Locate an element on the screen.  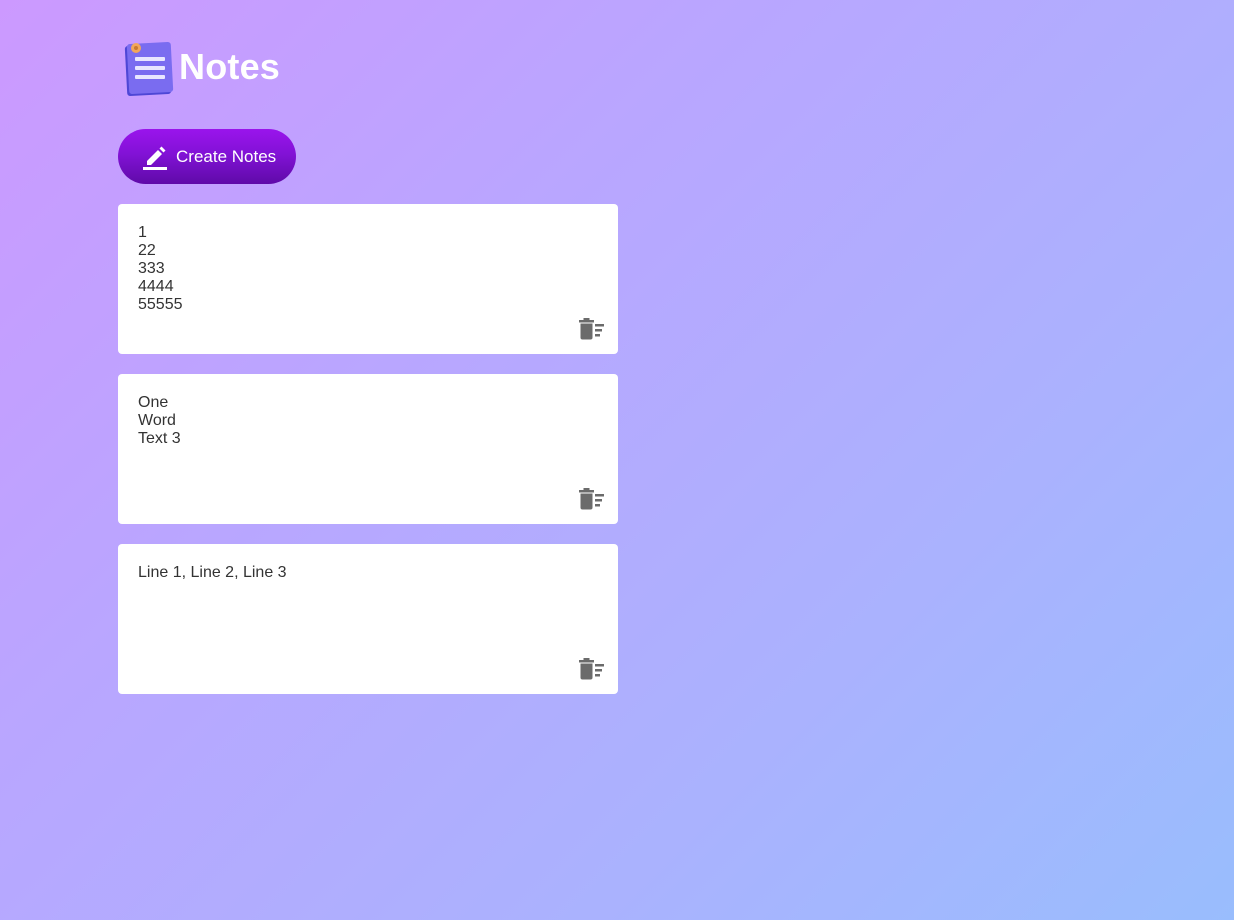
note-text: Line 1, Line 2, Line 3 is located at coordinates (368, 573).